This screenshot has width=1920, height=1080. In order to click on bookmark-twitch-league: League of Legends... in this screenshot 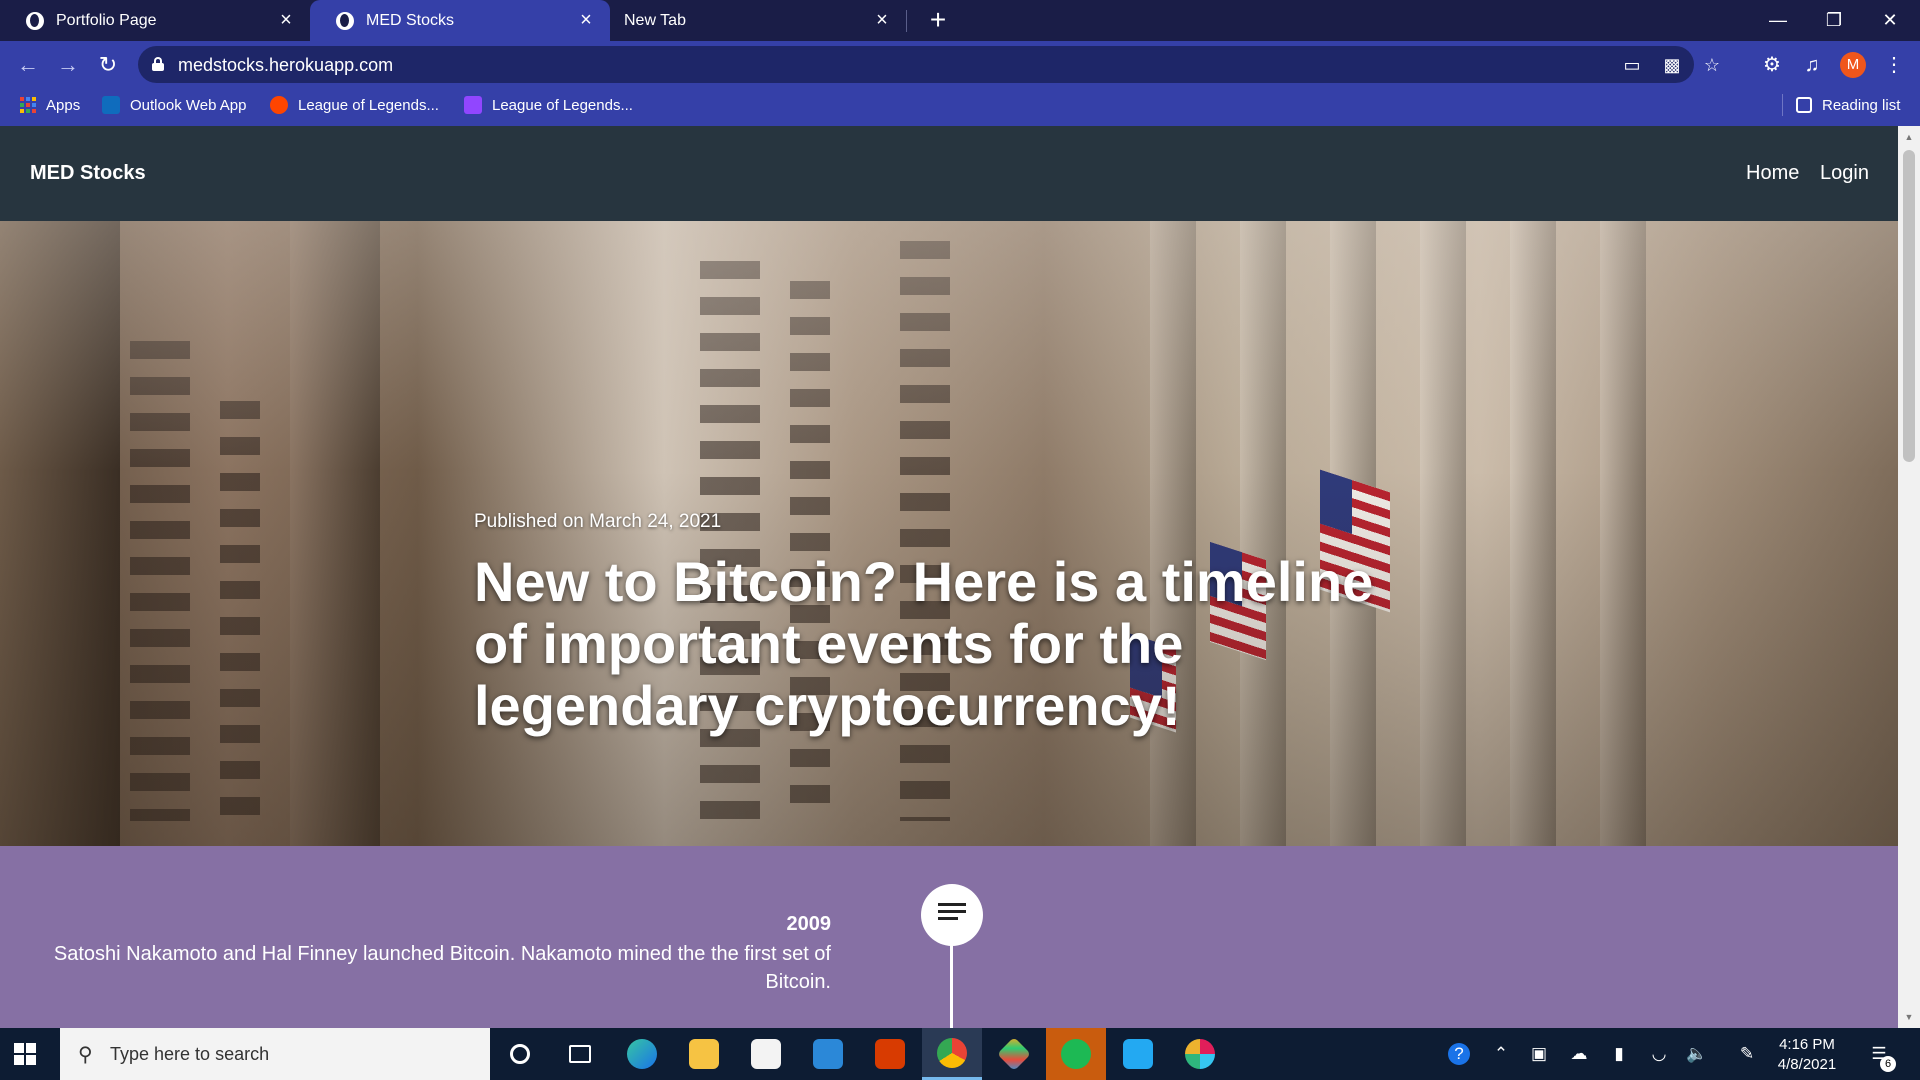, I will do `click(548, 105)`.